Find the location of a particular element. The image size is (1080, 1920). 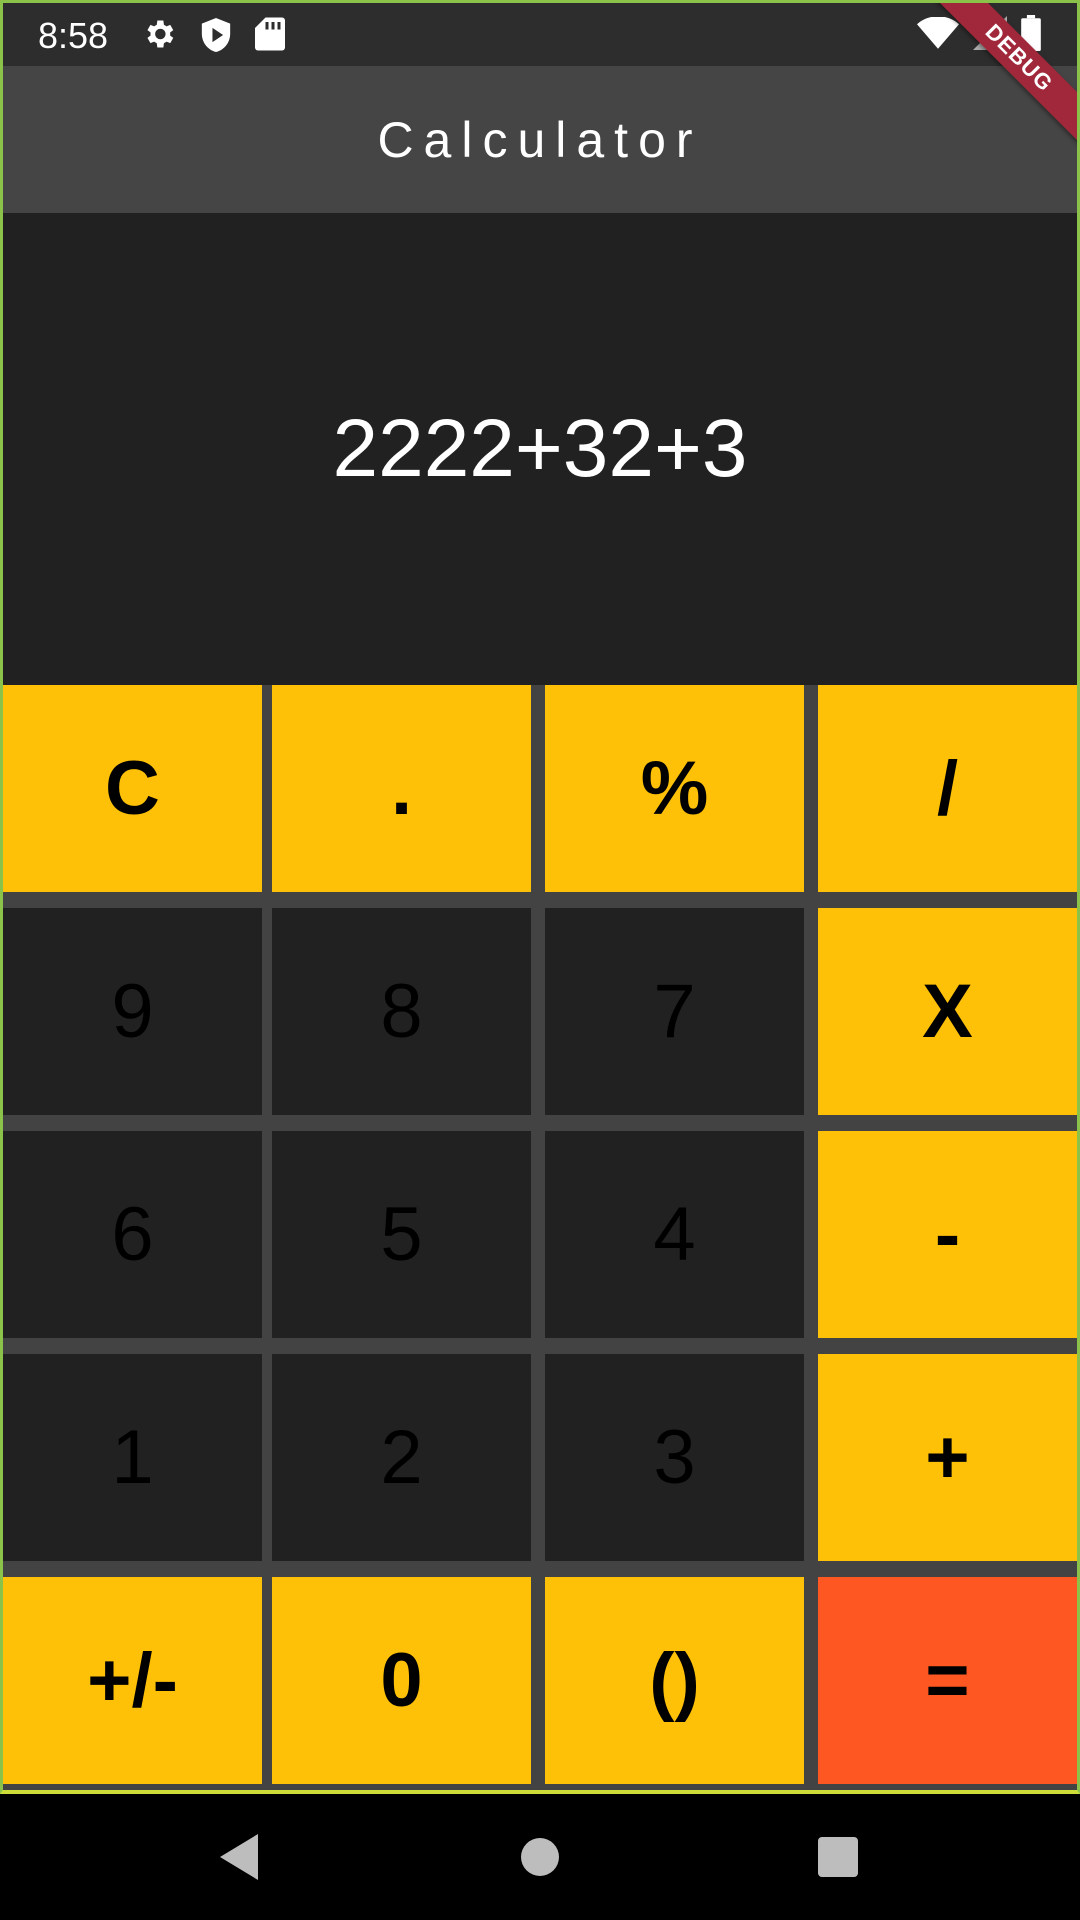

expression-text: 2222+32+3 is located at coordinates (540, 448).